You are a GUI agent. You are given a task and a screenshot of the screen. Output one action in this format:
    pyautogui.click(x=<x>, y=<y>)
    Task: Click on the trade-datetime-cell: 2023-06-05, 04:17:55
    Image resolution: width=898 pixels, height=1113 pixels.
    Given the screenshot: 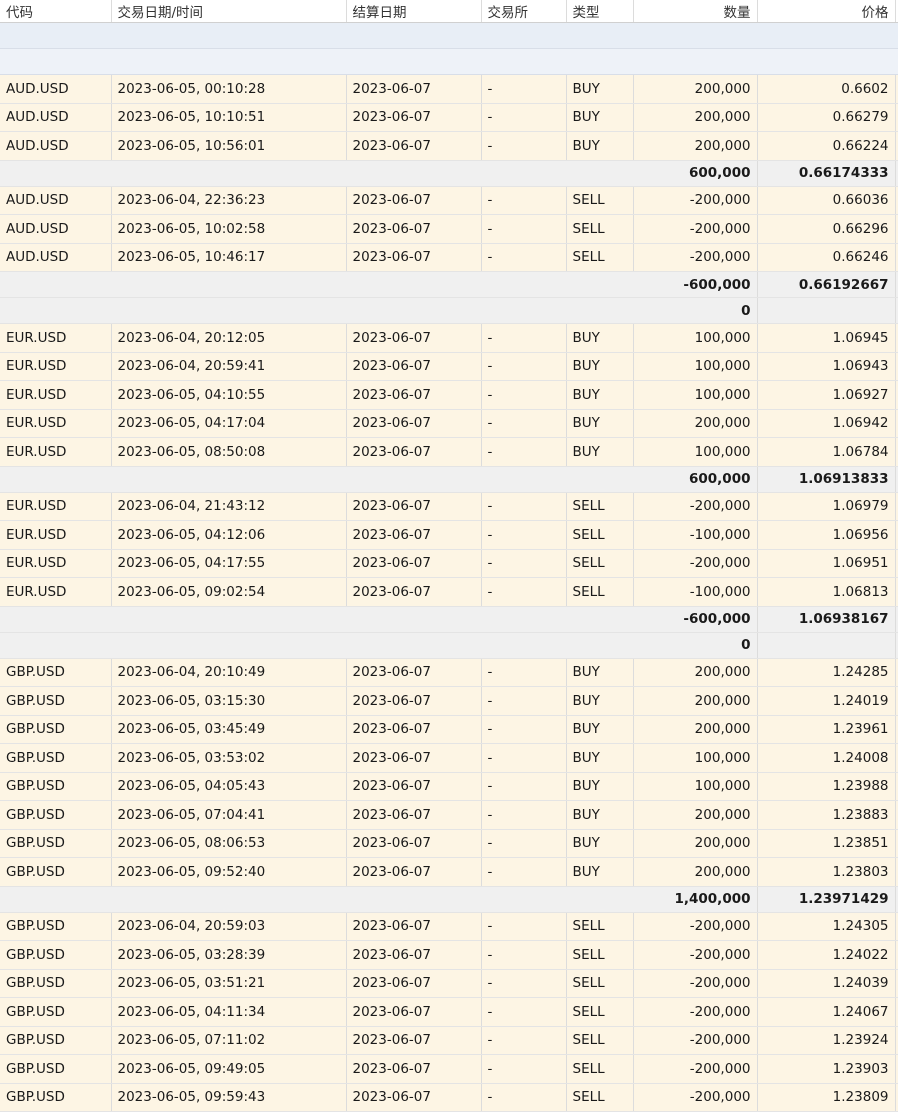 What is the action you would take?
    pyautogui.click(x=229, y=563)
    